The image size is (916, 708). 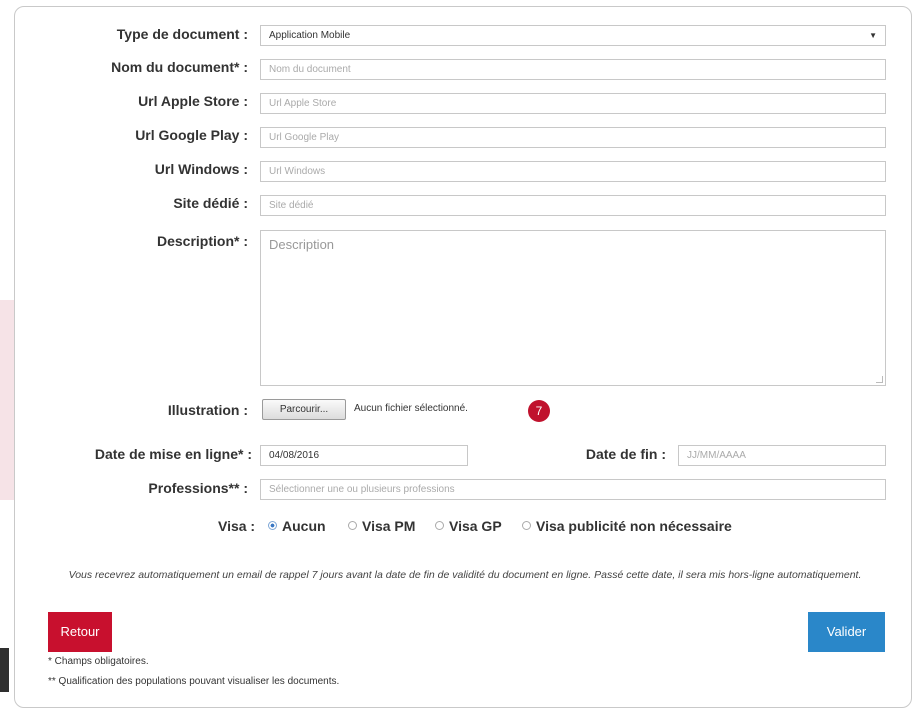 What do you see at coordinates (310, 35) in the screenshot?
I see `type-select-value: Application Mobile` at bounding box center [310, 35].